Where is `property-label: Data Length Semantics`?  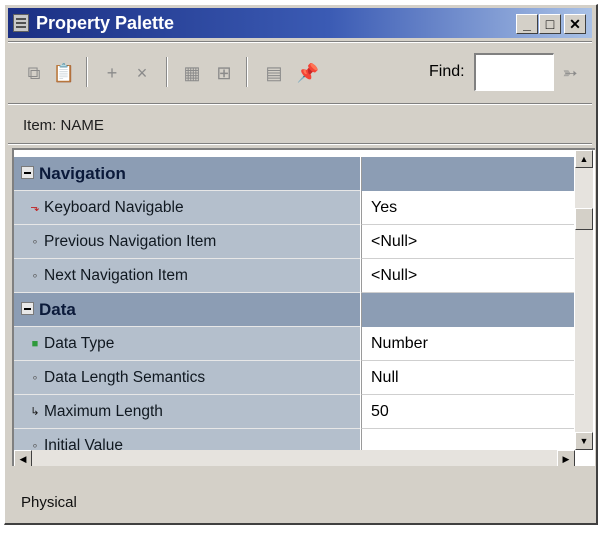 property-label: Data Length Semantics is located at coordinates (125, 377).